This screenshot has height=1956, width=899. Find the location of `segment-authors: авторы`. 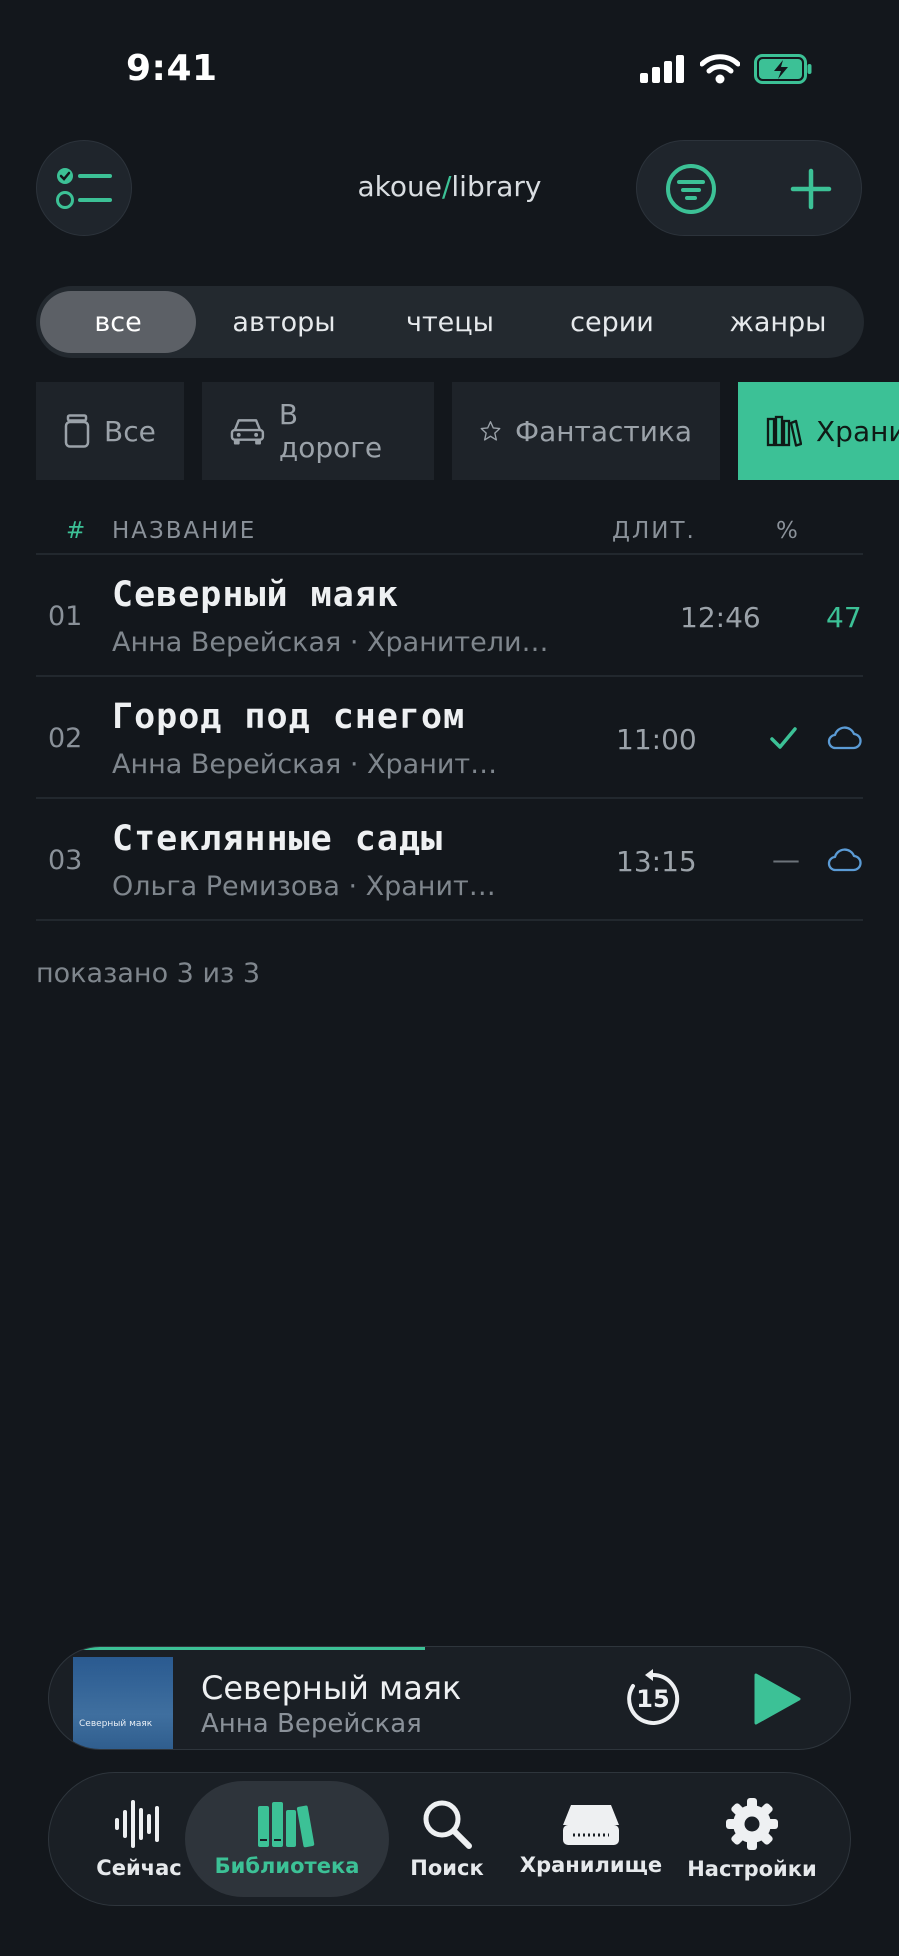

segment-authors: авторы is located at coordinates (284, 322).